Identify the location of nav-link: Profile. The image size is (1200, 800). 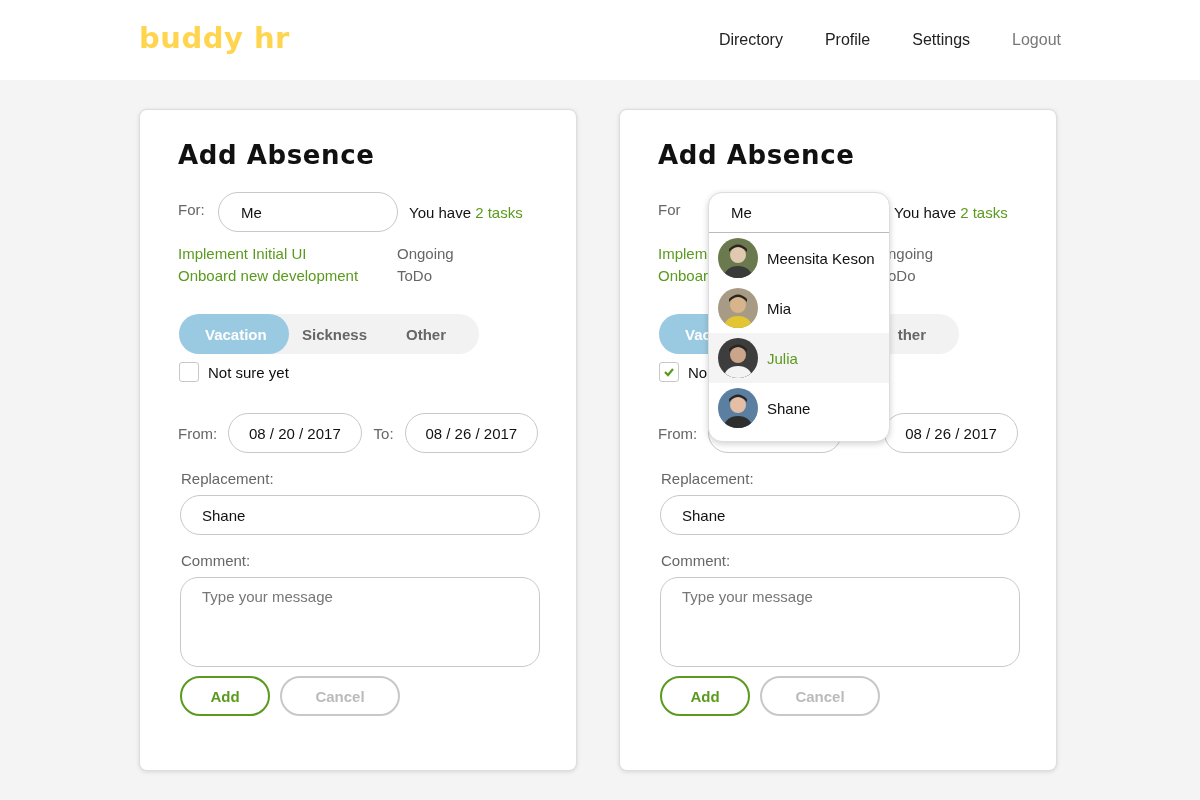
(847, 40).